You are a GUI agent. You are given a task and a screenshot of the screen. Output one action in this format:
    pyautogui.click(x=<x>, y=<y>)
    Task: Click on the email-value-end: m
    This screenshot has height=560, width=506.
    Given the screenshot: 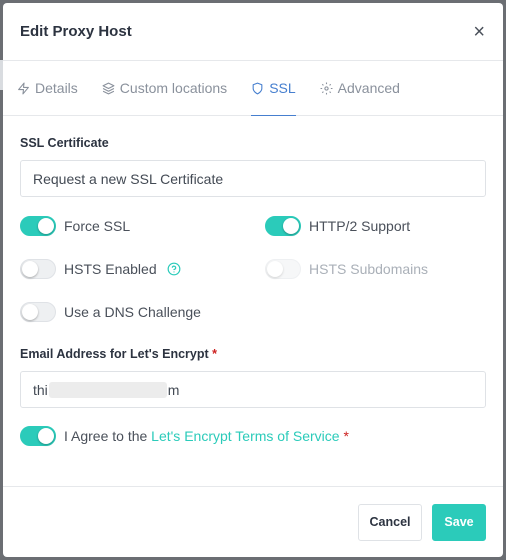 What is the action you would take?
    pyautogui.click(x=173, y=389)
    